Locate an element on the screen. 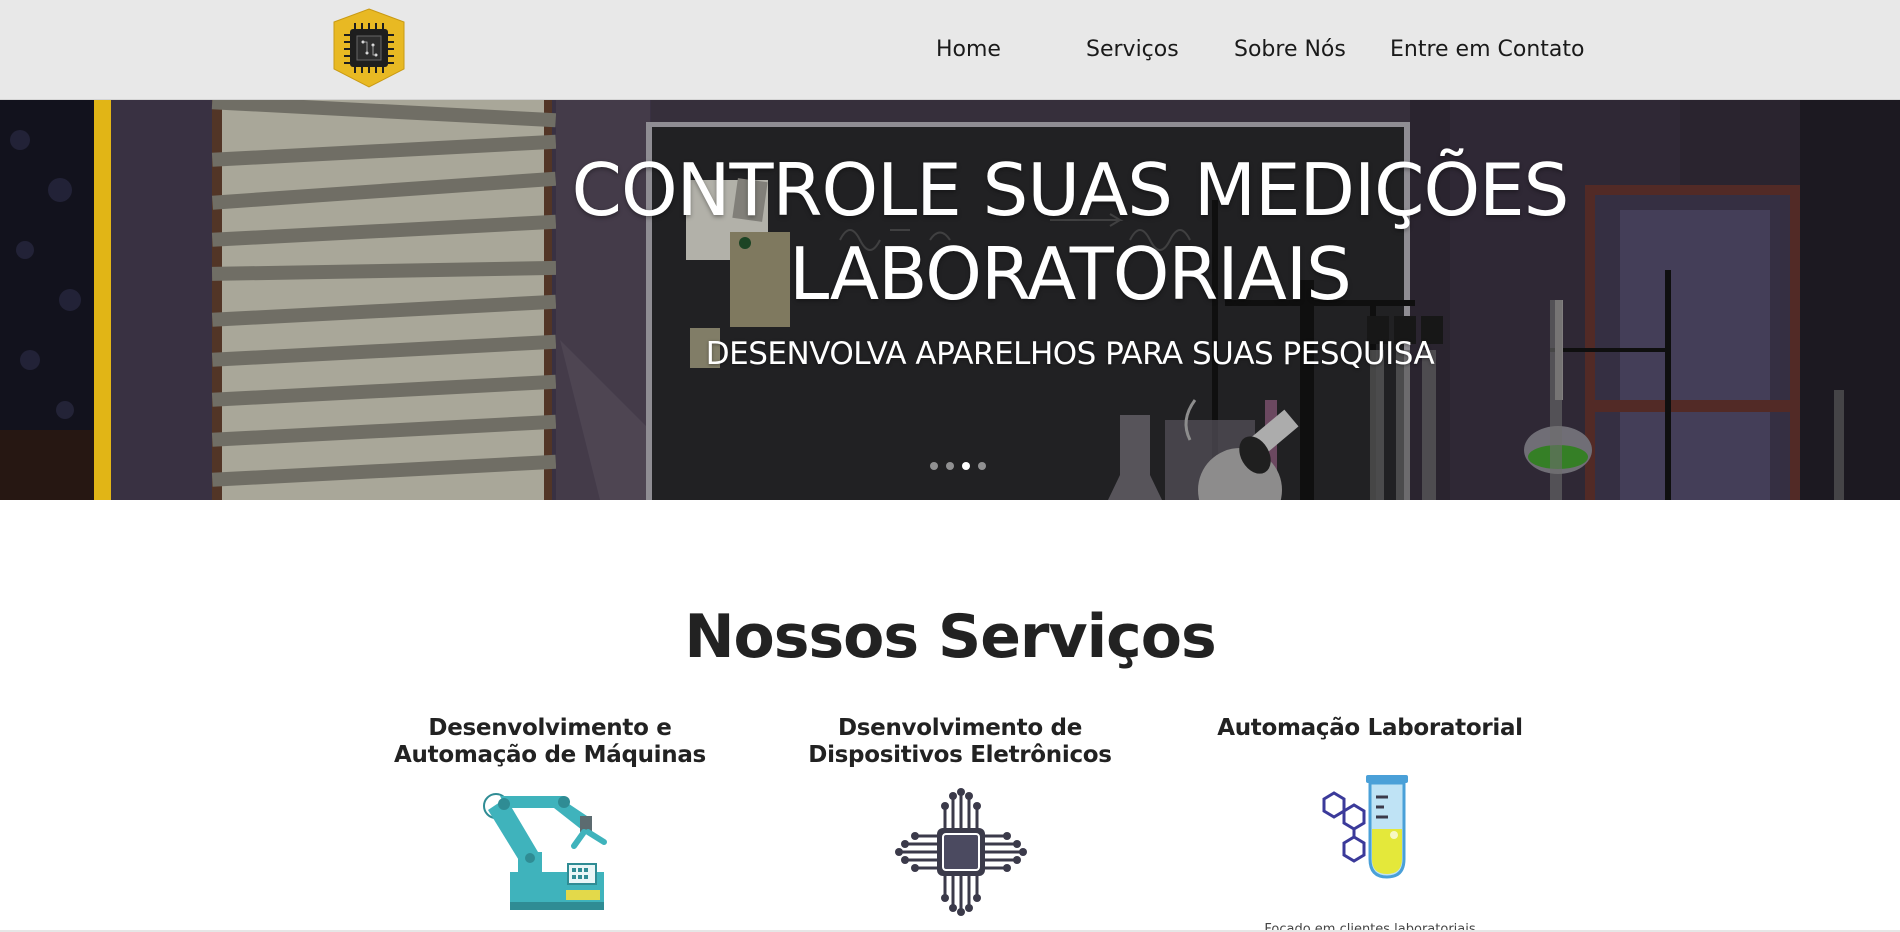  services-title: Nossos Serviços is located at coordinates (950, 637).